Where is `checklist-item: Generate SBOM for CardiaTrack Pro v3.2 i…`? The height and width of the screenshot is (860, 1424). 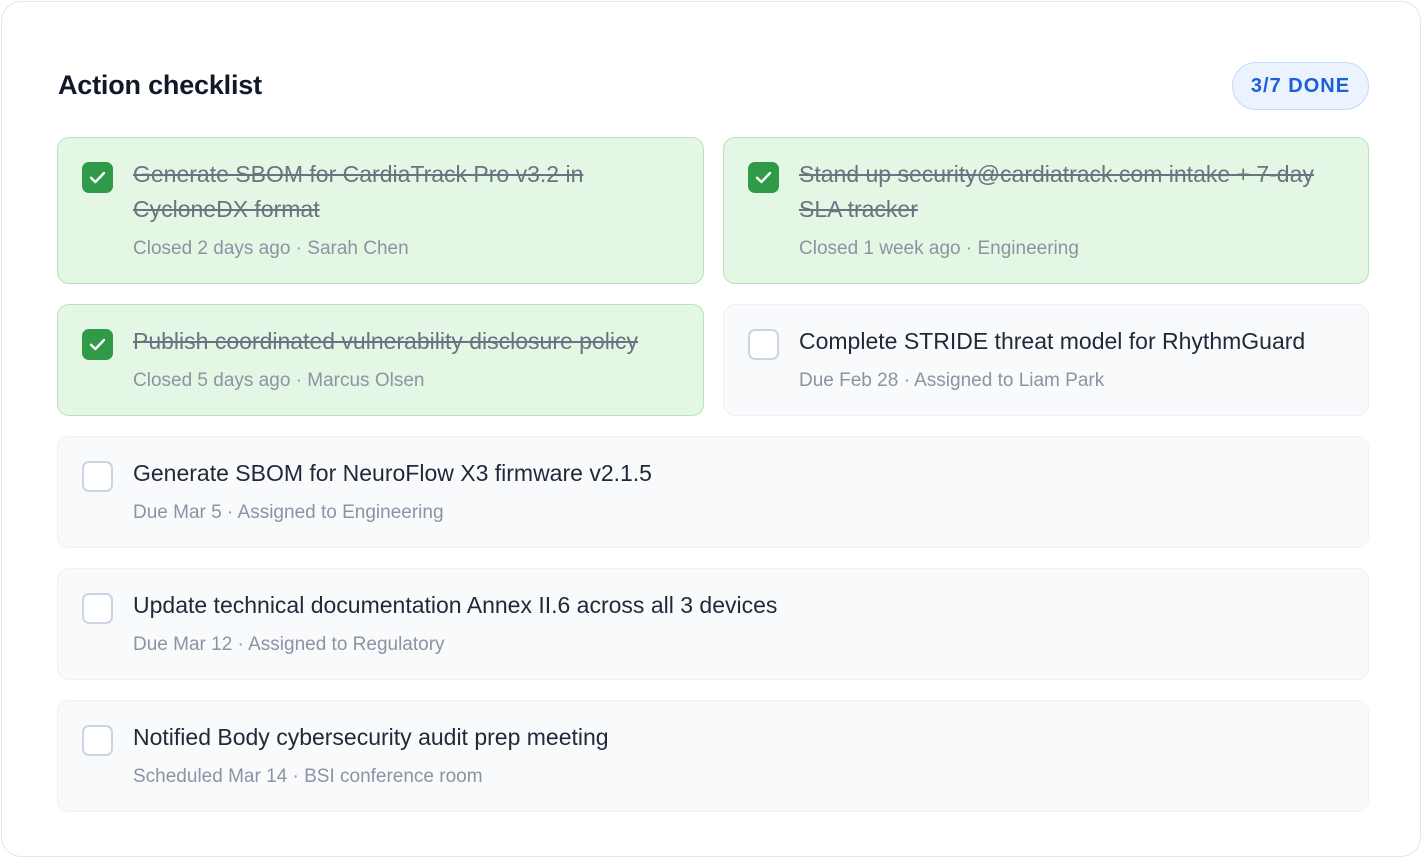
checklist-item: Generate SBOM for CardiaTrack Pro v3.2 i… is located at coordinates (380, 210).